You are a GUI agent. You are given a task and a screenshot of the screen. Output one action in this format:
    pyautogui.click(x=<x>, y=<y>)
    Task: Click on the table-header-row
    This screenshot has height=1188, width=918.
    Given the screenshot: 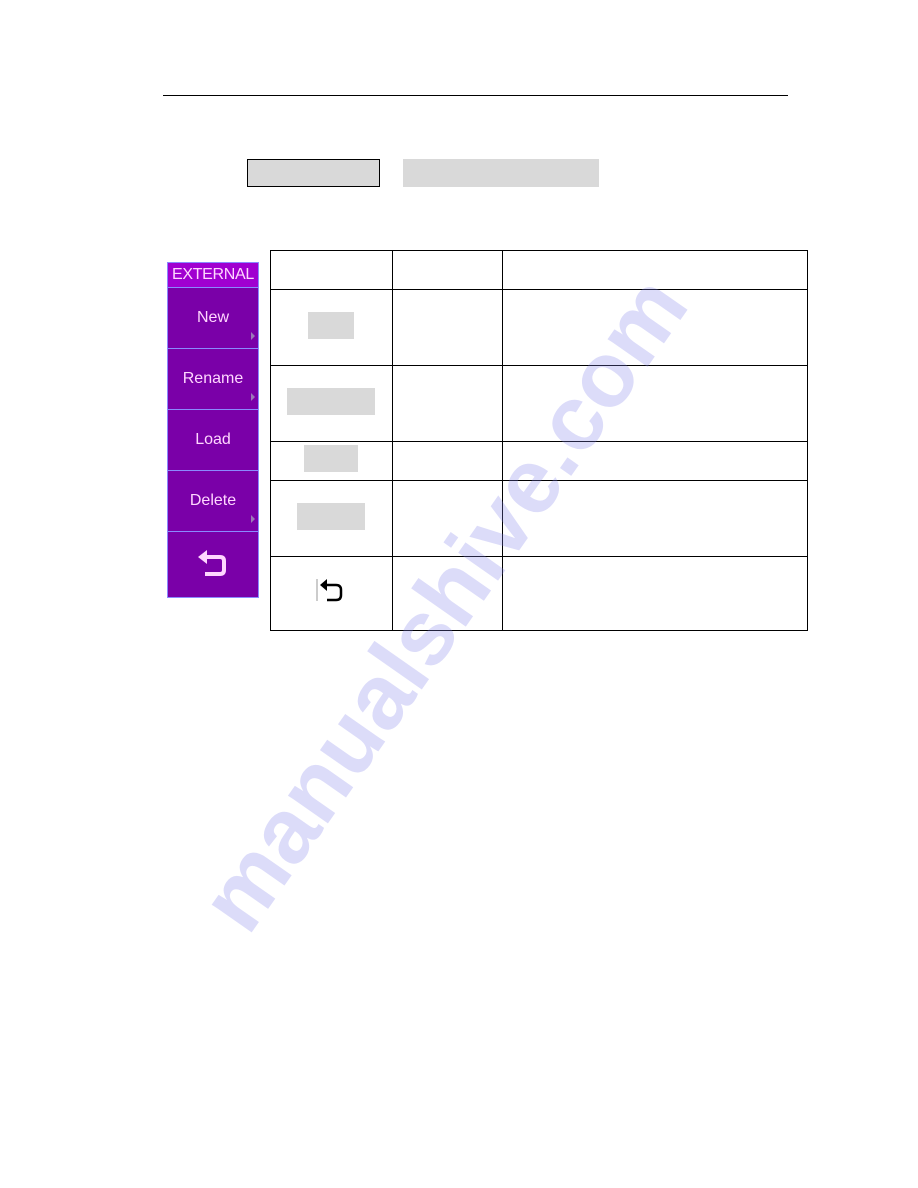 What is the action you would take?
    pyautogui.click(x=539, y=270)
    